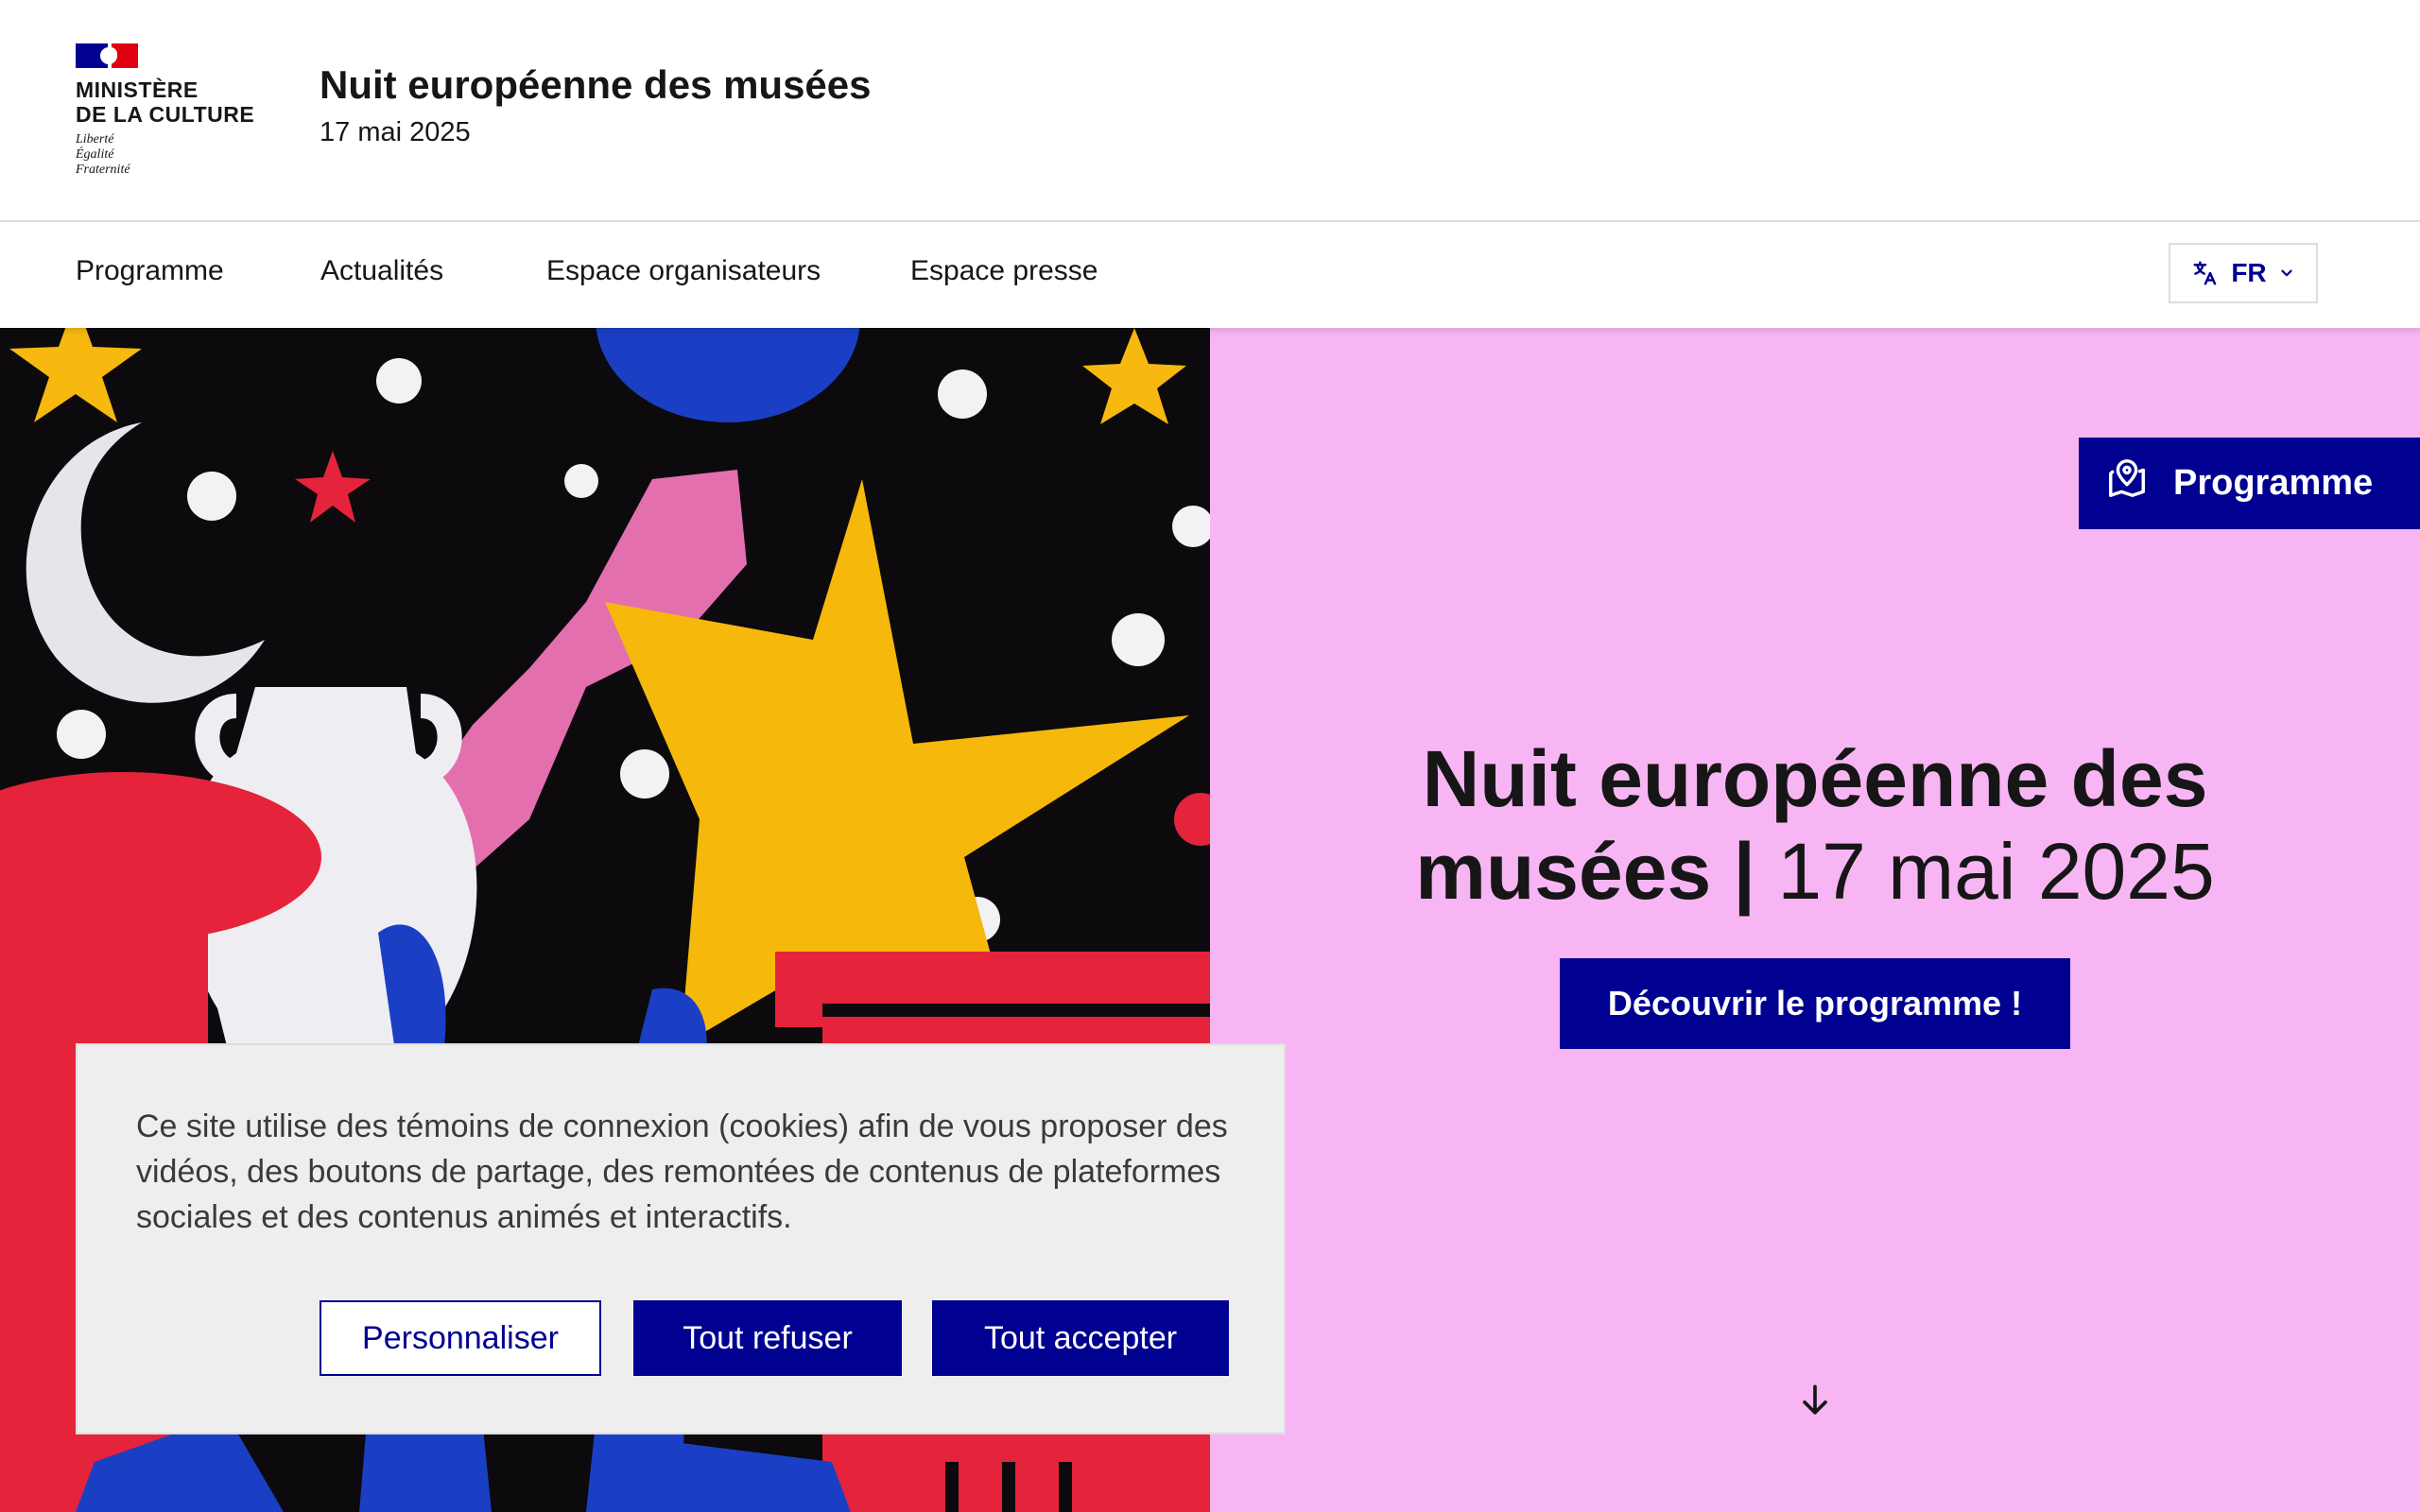  What do you see at coordinates (382, 276) in the screenshot?
I see `nav-item-actualites: Actualités` at bounding box center [382, 276].